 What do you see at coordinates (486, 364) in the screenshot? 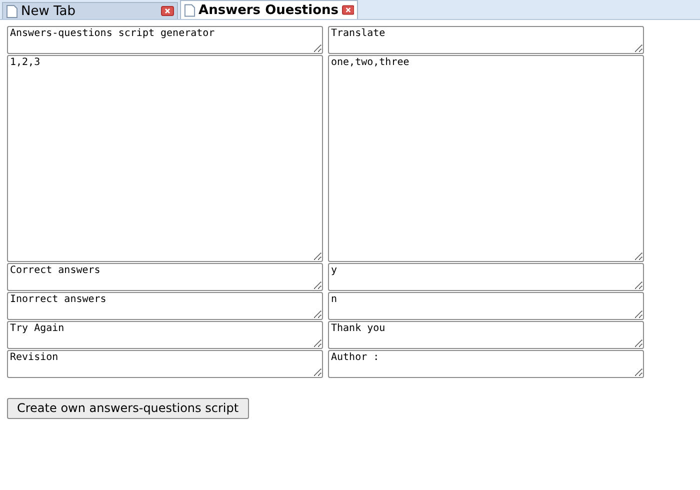
I see `text-field: Author :` at bounding box center [486, 364].